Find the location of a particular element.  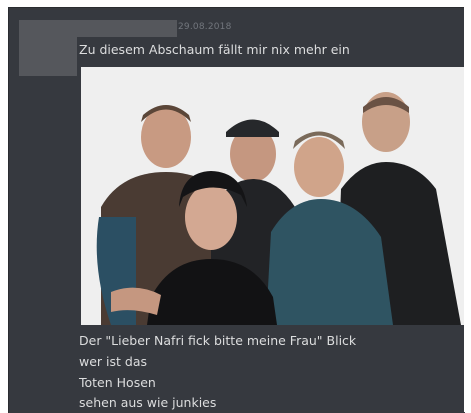

message-line-3: wer ist das is located at coordinates (113, 361).